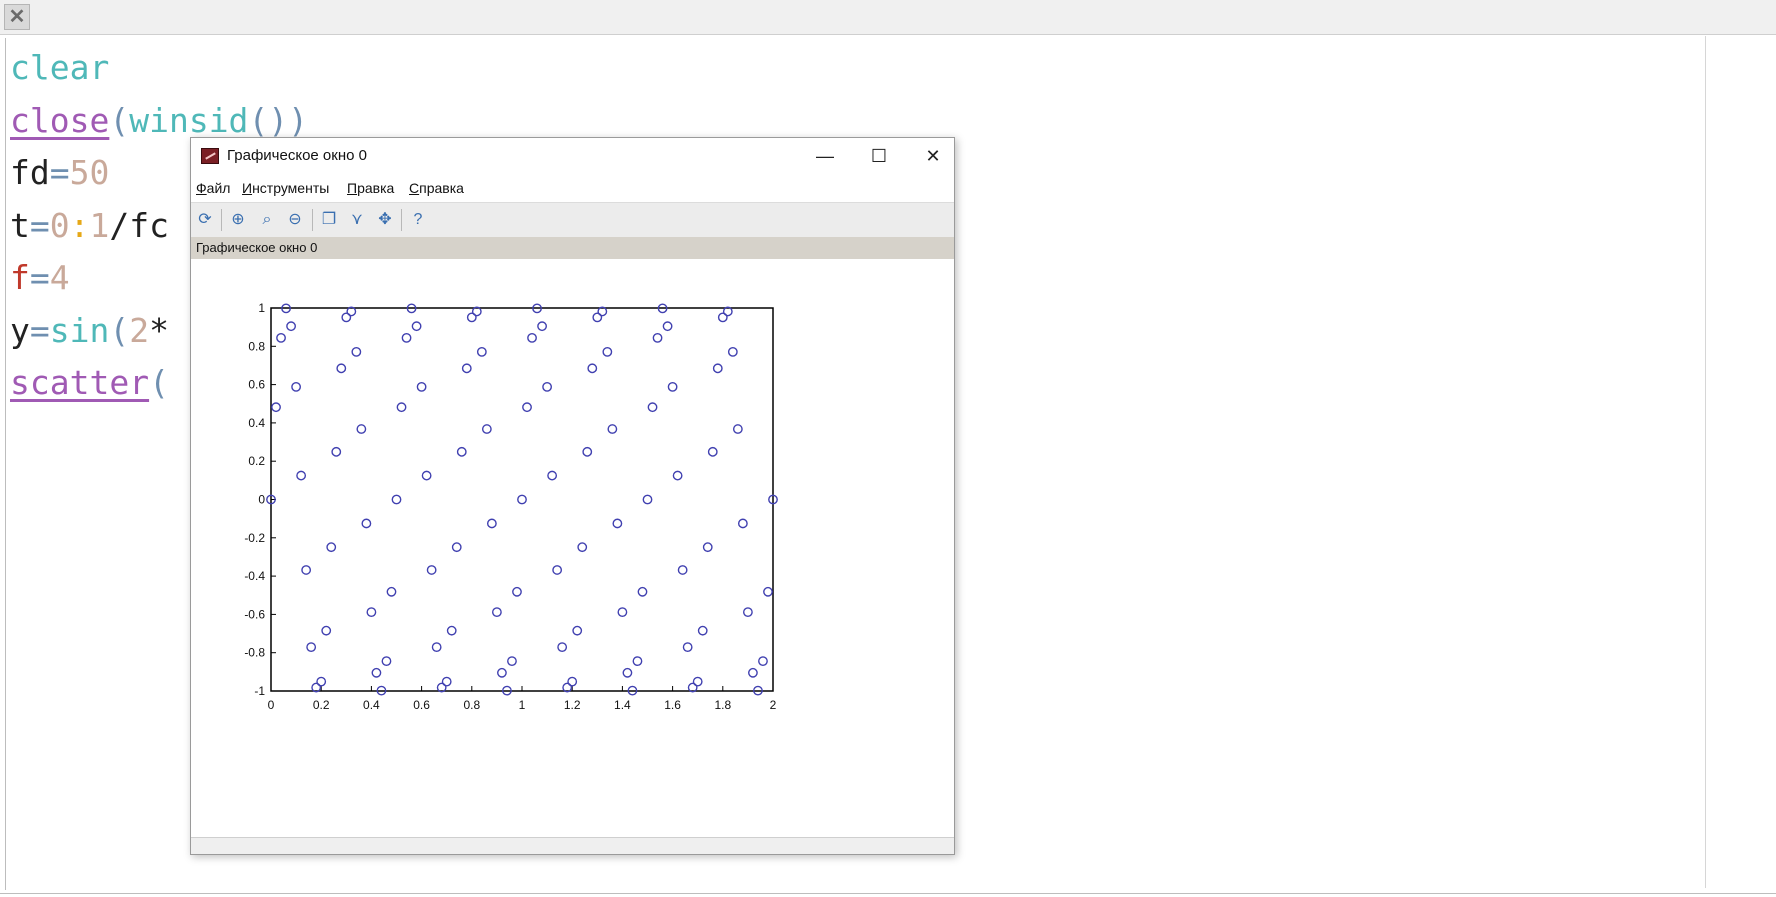  I want to click on scilab-graphic-icon, so click(210, 156).